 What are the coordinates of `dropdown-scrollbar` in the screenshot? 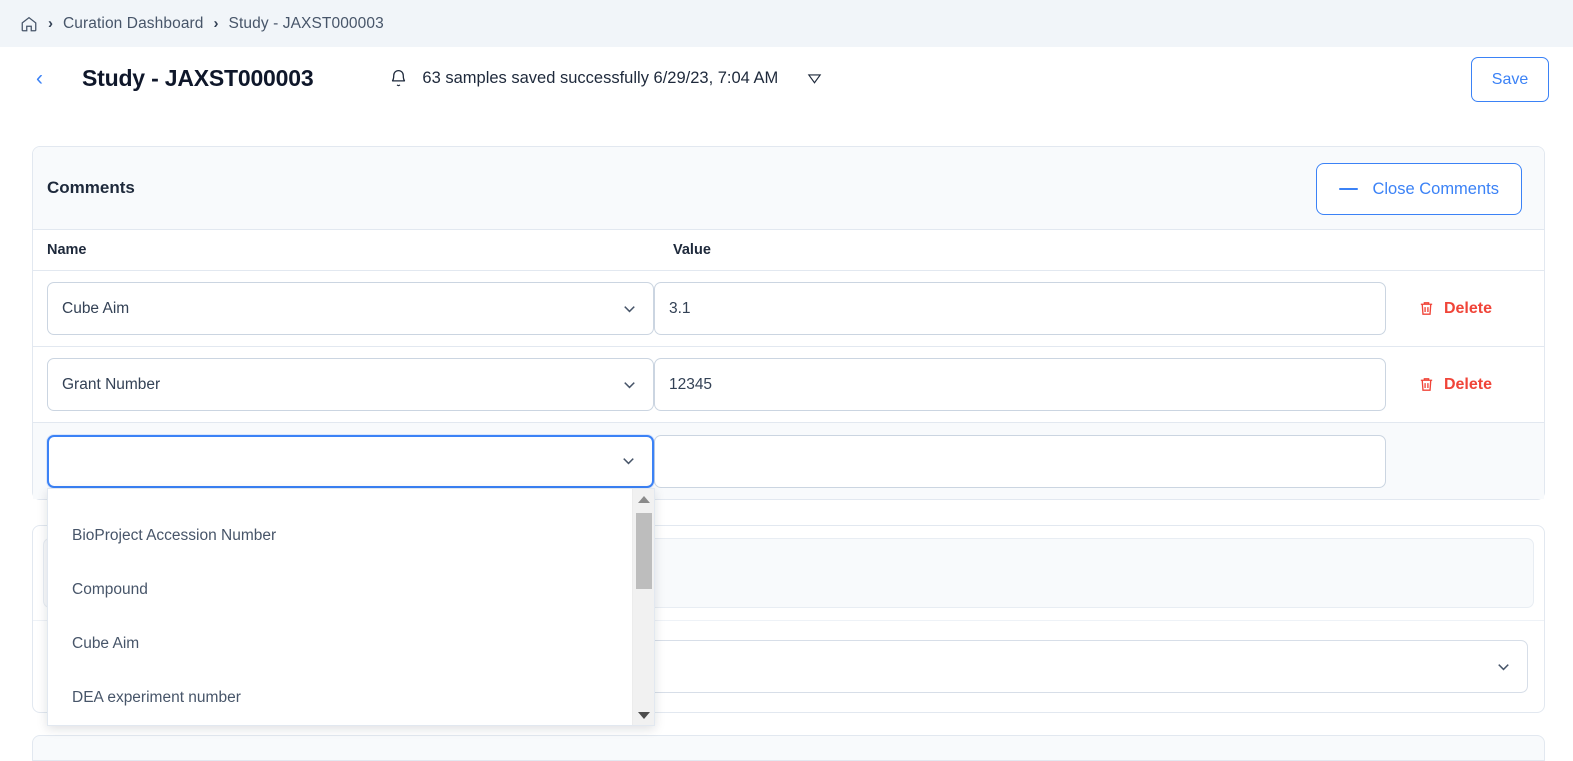 It's located at (643, 607).